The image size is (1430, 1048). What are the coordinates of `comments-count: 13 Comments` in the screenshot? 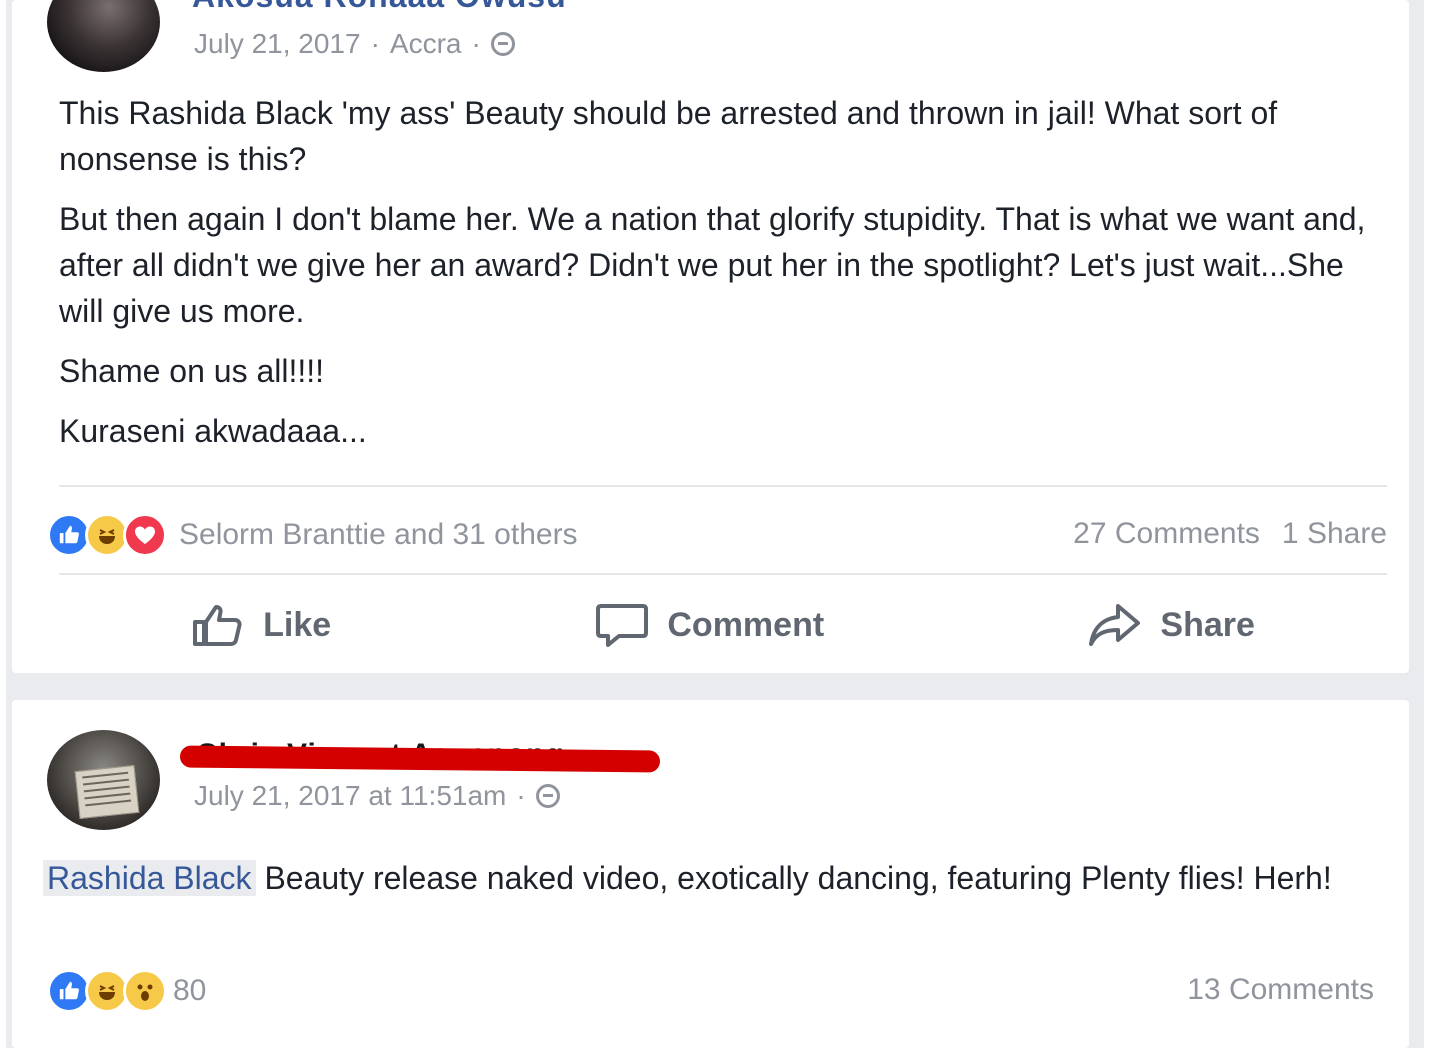 It's located at (1280, 990).